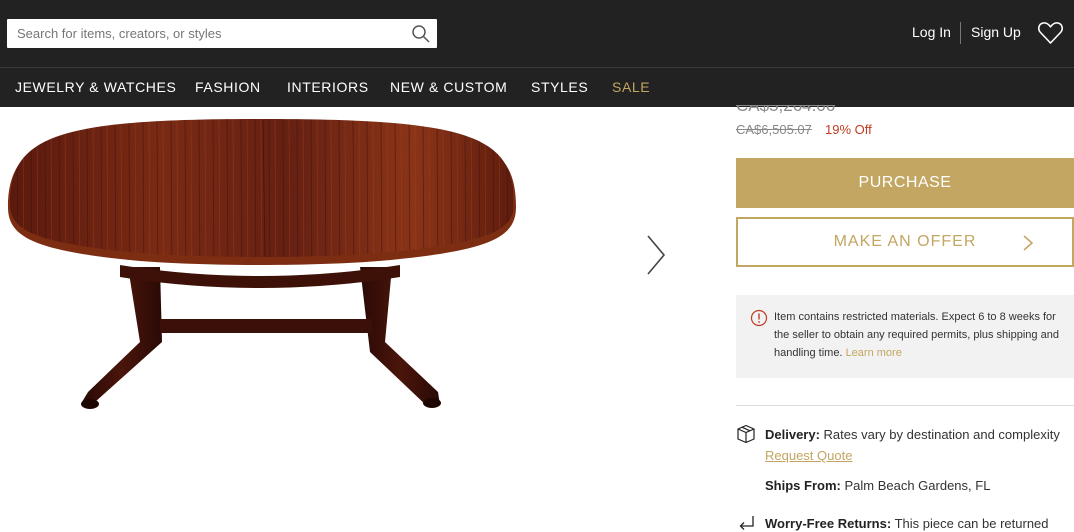  I want to click on learn-more-link: Learn more, so click(874, 353).